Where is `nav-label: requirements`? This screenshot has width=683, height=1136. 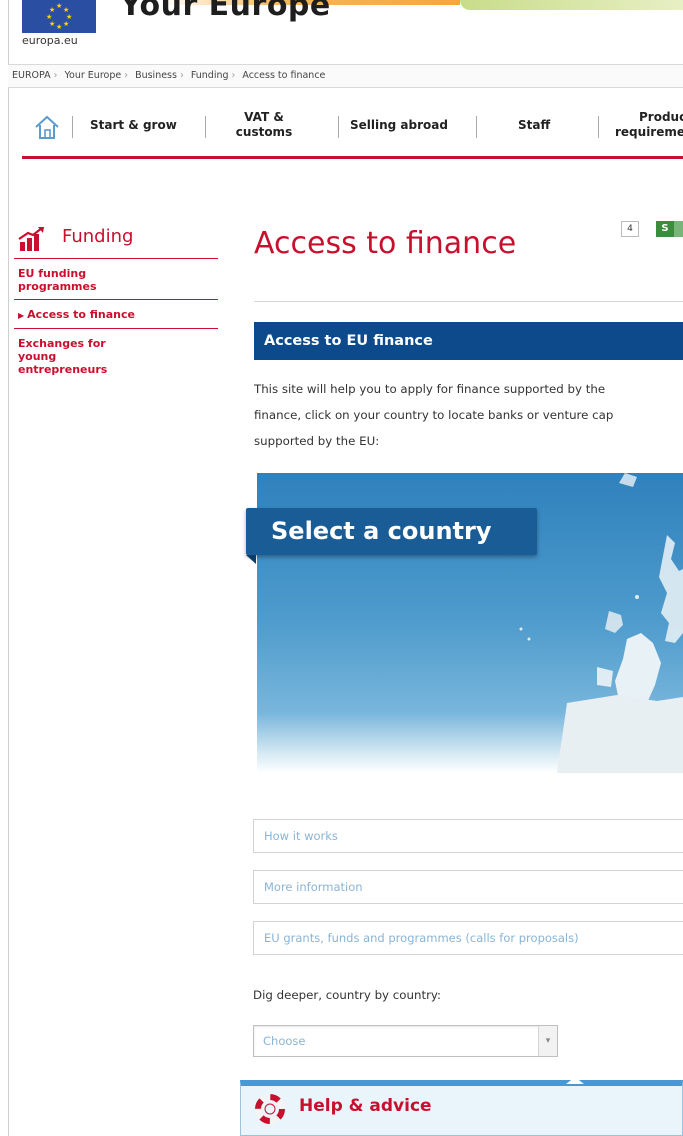 nav-label: requirements is located at coordinates (649, 132).